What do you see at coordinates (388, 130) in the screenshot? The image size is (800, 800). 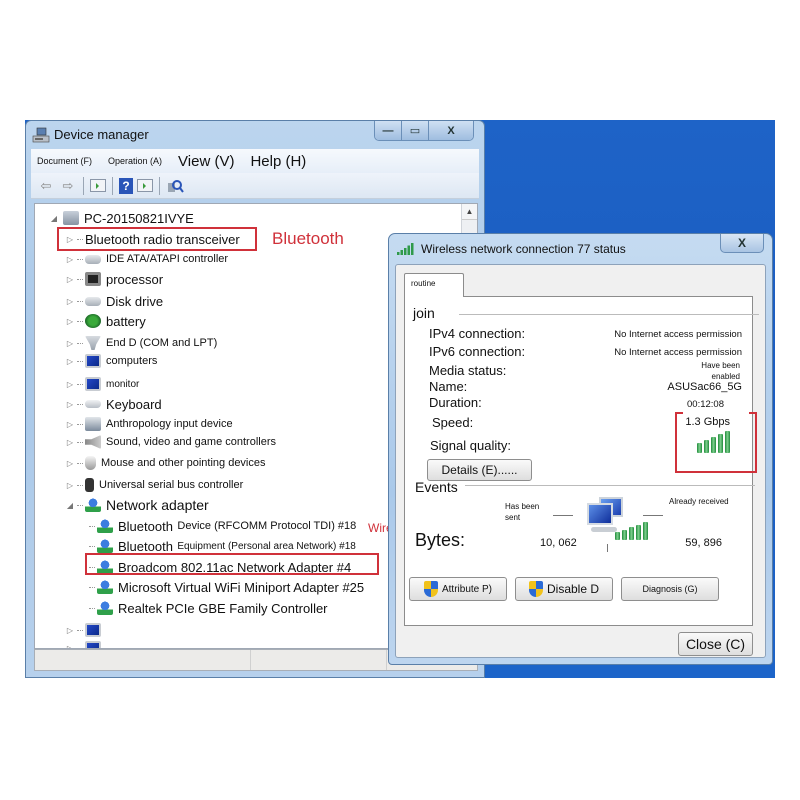 I see `minimize-button: —` at bounding box center [388, 130].